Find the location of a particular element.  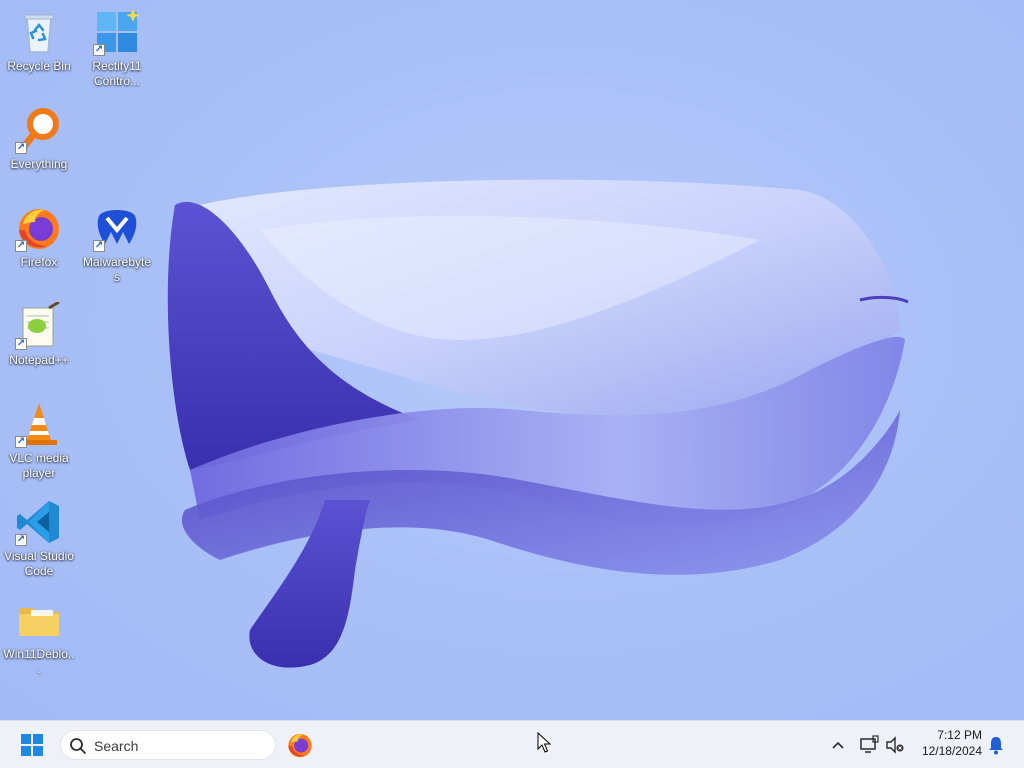

desktop-icon-everything: ↗ Everything is located at coordinates (39, 139).